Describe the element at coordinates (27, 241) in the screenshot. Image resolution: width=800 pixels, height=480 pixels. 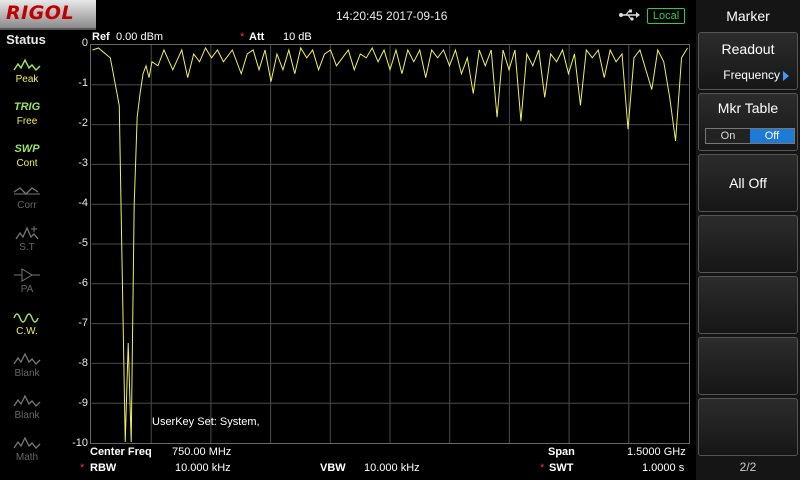
I see `status-st: S.T` at that location.